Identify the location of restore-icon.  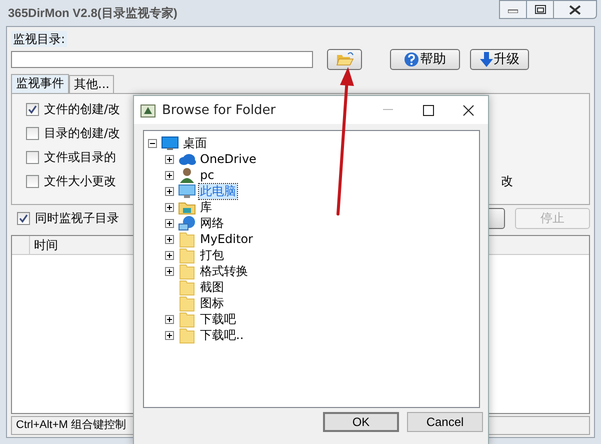
(540, 9).